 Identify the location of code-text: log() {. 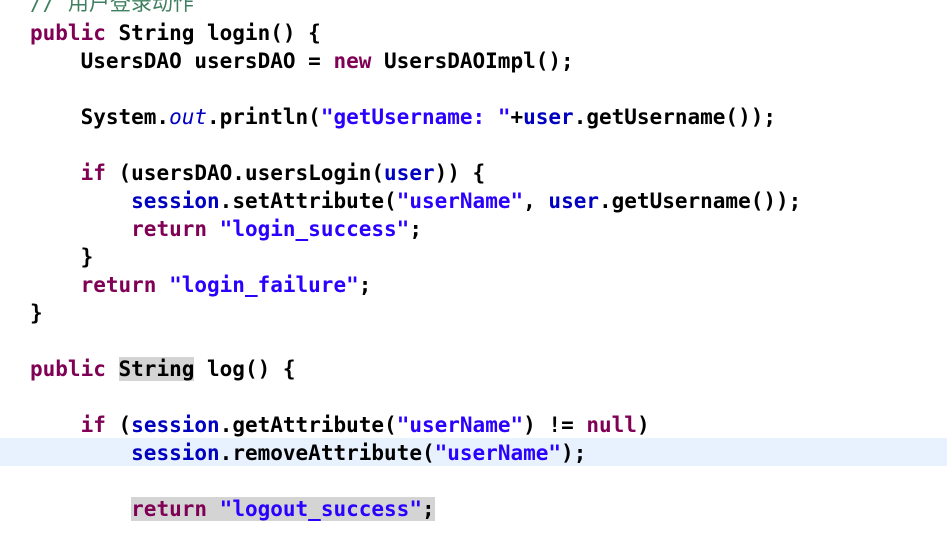
(245, 369).